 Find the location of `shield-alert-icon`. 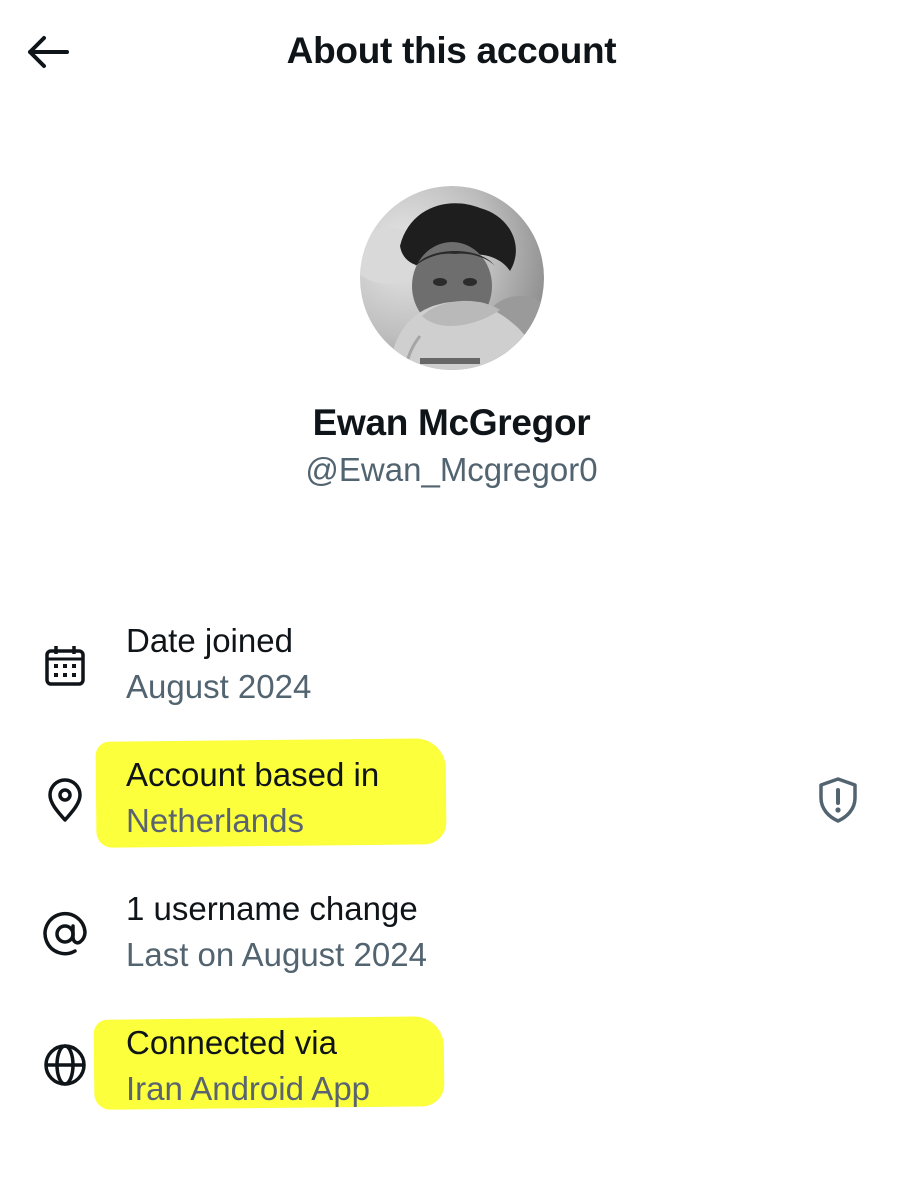

shield-alert-icon is located at coordinates (838, 800).